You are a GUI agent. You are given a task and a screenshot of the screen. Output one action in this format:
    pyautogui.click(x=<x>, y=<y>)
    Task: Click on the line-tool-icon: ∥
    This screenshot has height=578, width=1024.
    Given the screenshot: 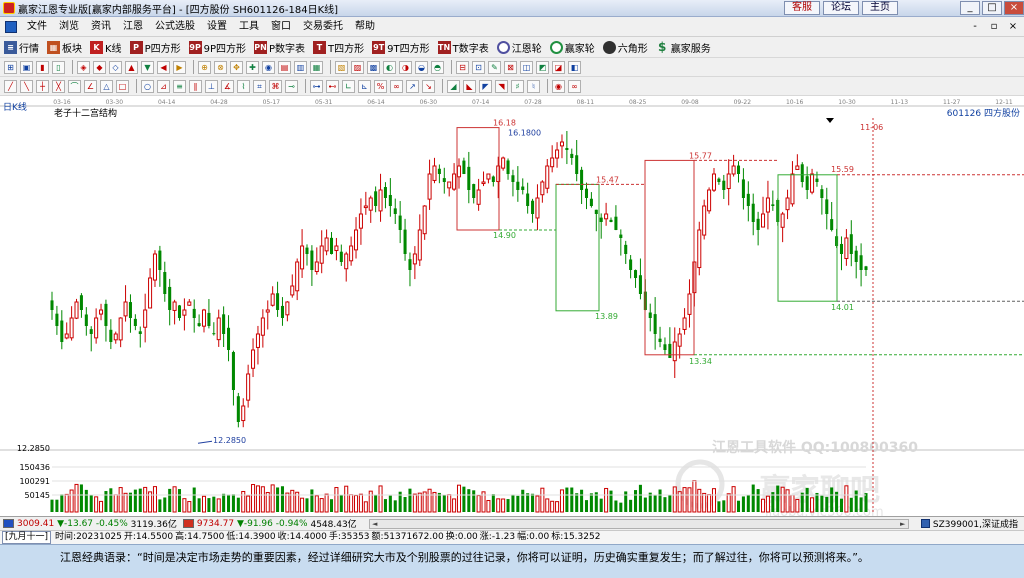 What is the action you would take?
    pyautogui.click(x=195, y=86)
    